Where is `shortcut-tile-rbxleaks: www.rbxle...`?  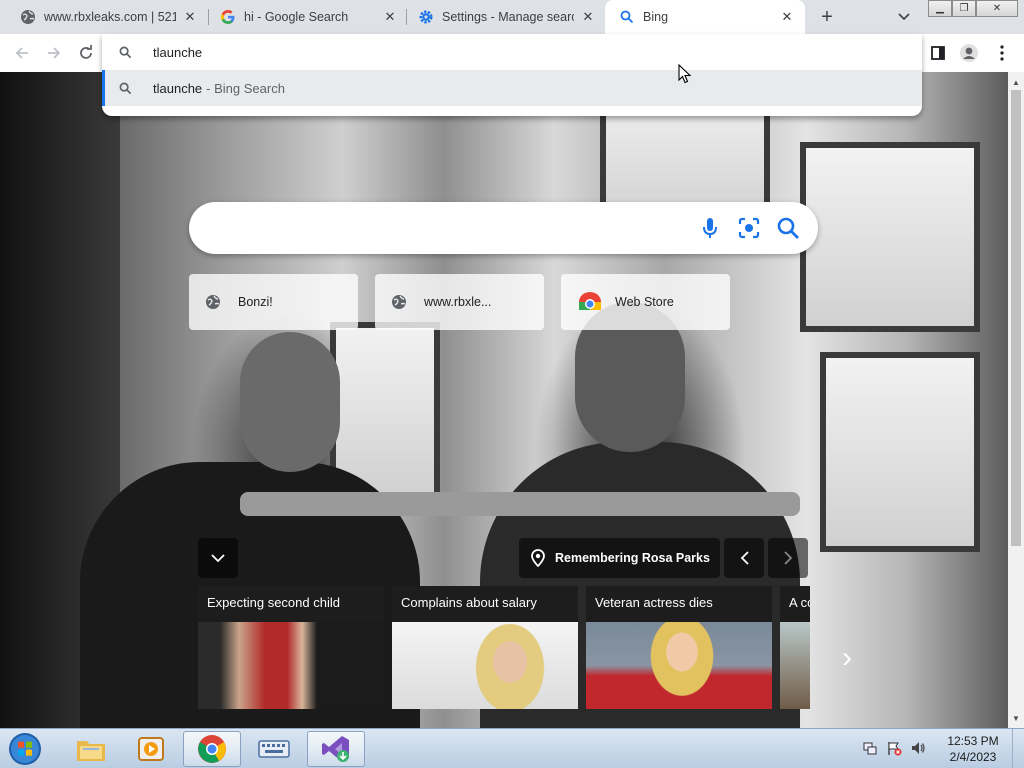
shortcut-tile-rbxleaks: www.rbxle... is located at coordinates (459, 302).